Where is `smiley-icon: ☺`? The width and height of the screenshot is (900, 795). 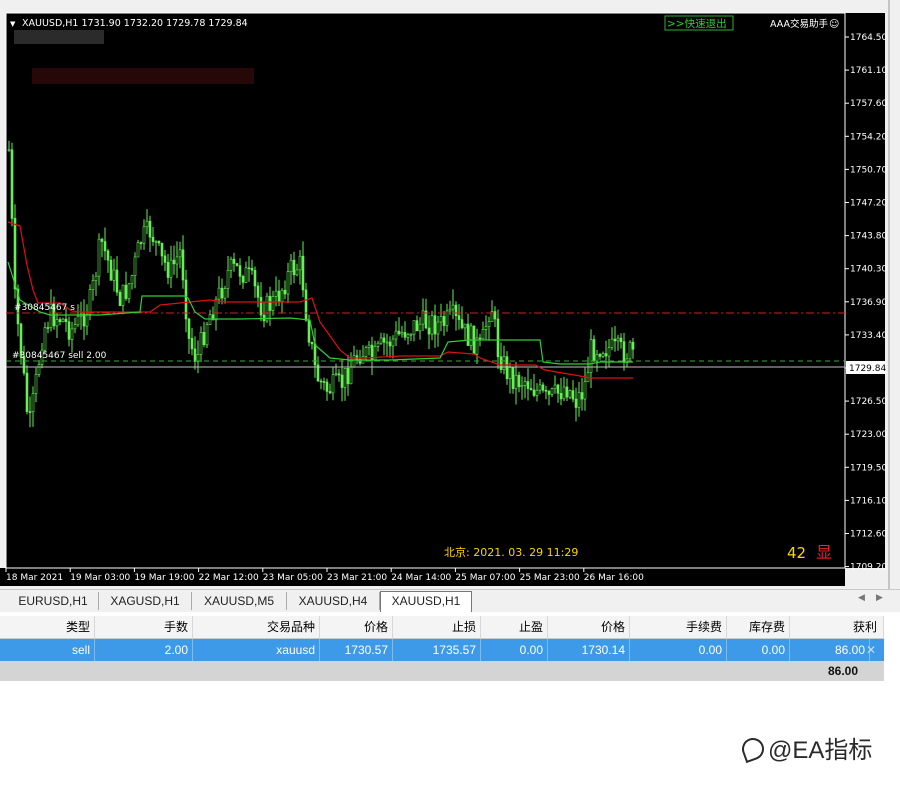 smiley-icon: ☺ is located at coordinates (834, 24).